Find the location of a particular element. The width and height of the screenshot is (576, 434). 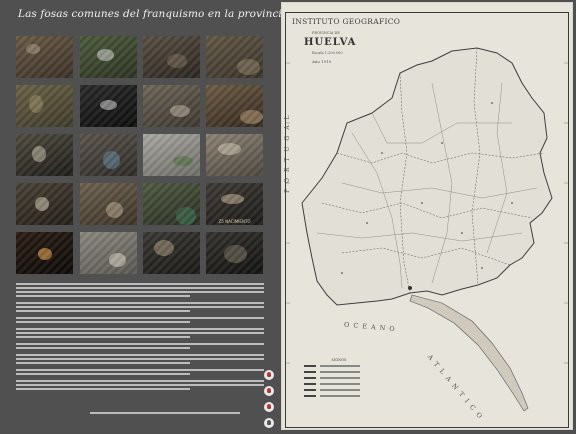

photo-pit-with-people is located at coordinates (234, 57).